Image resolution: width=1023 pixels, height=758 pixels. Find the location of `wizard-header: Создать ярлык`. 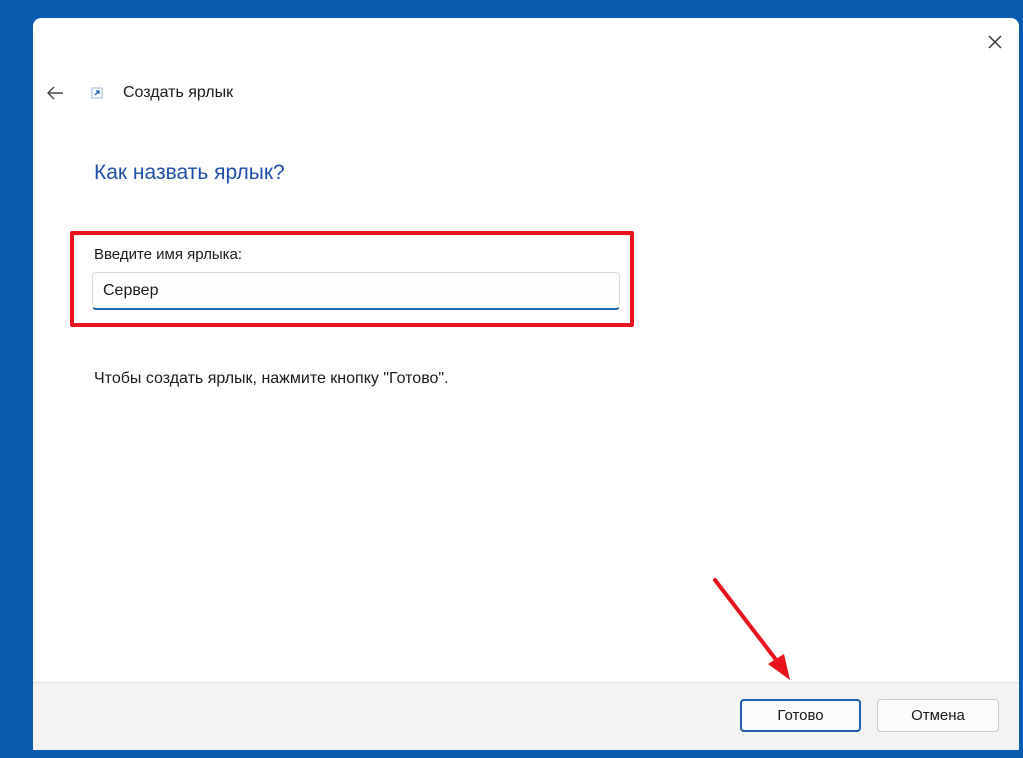

wizard-header: Создать ярлык is located at coordinates (138, 93).